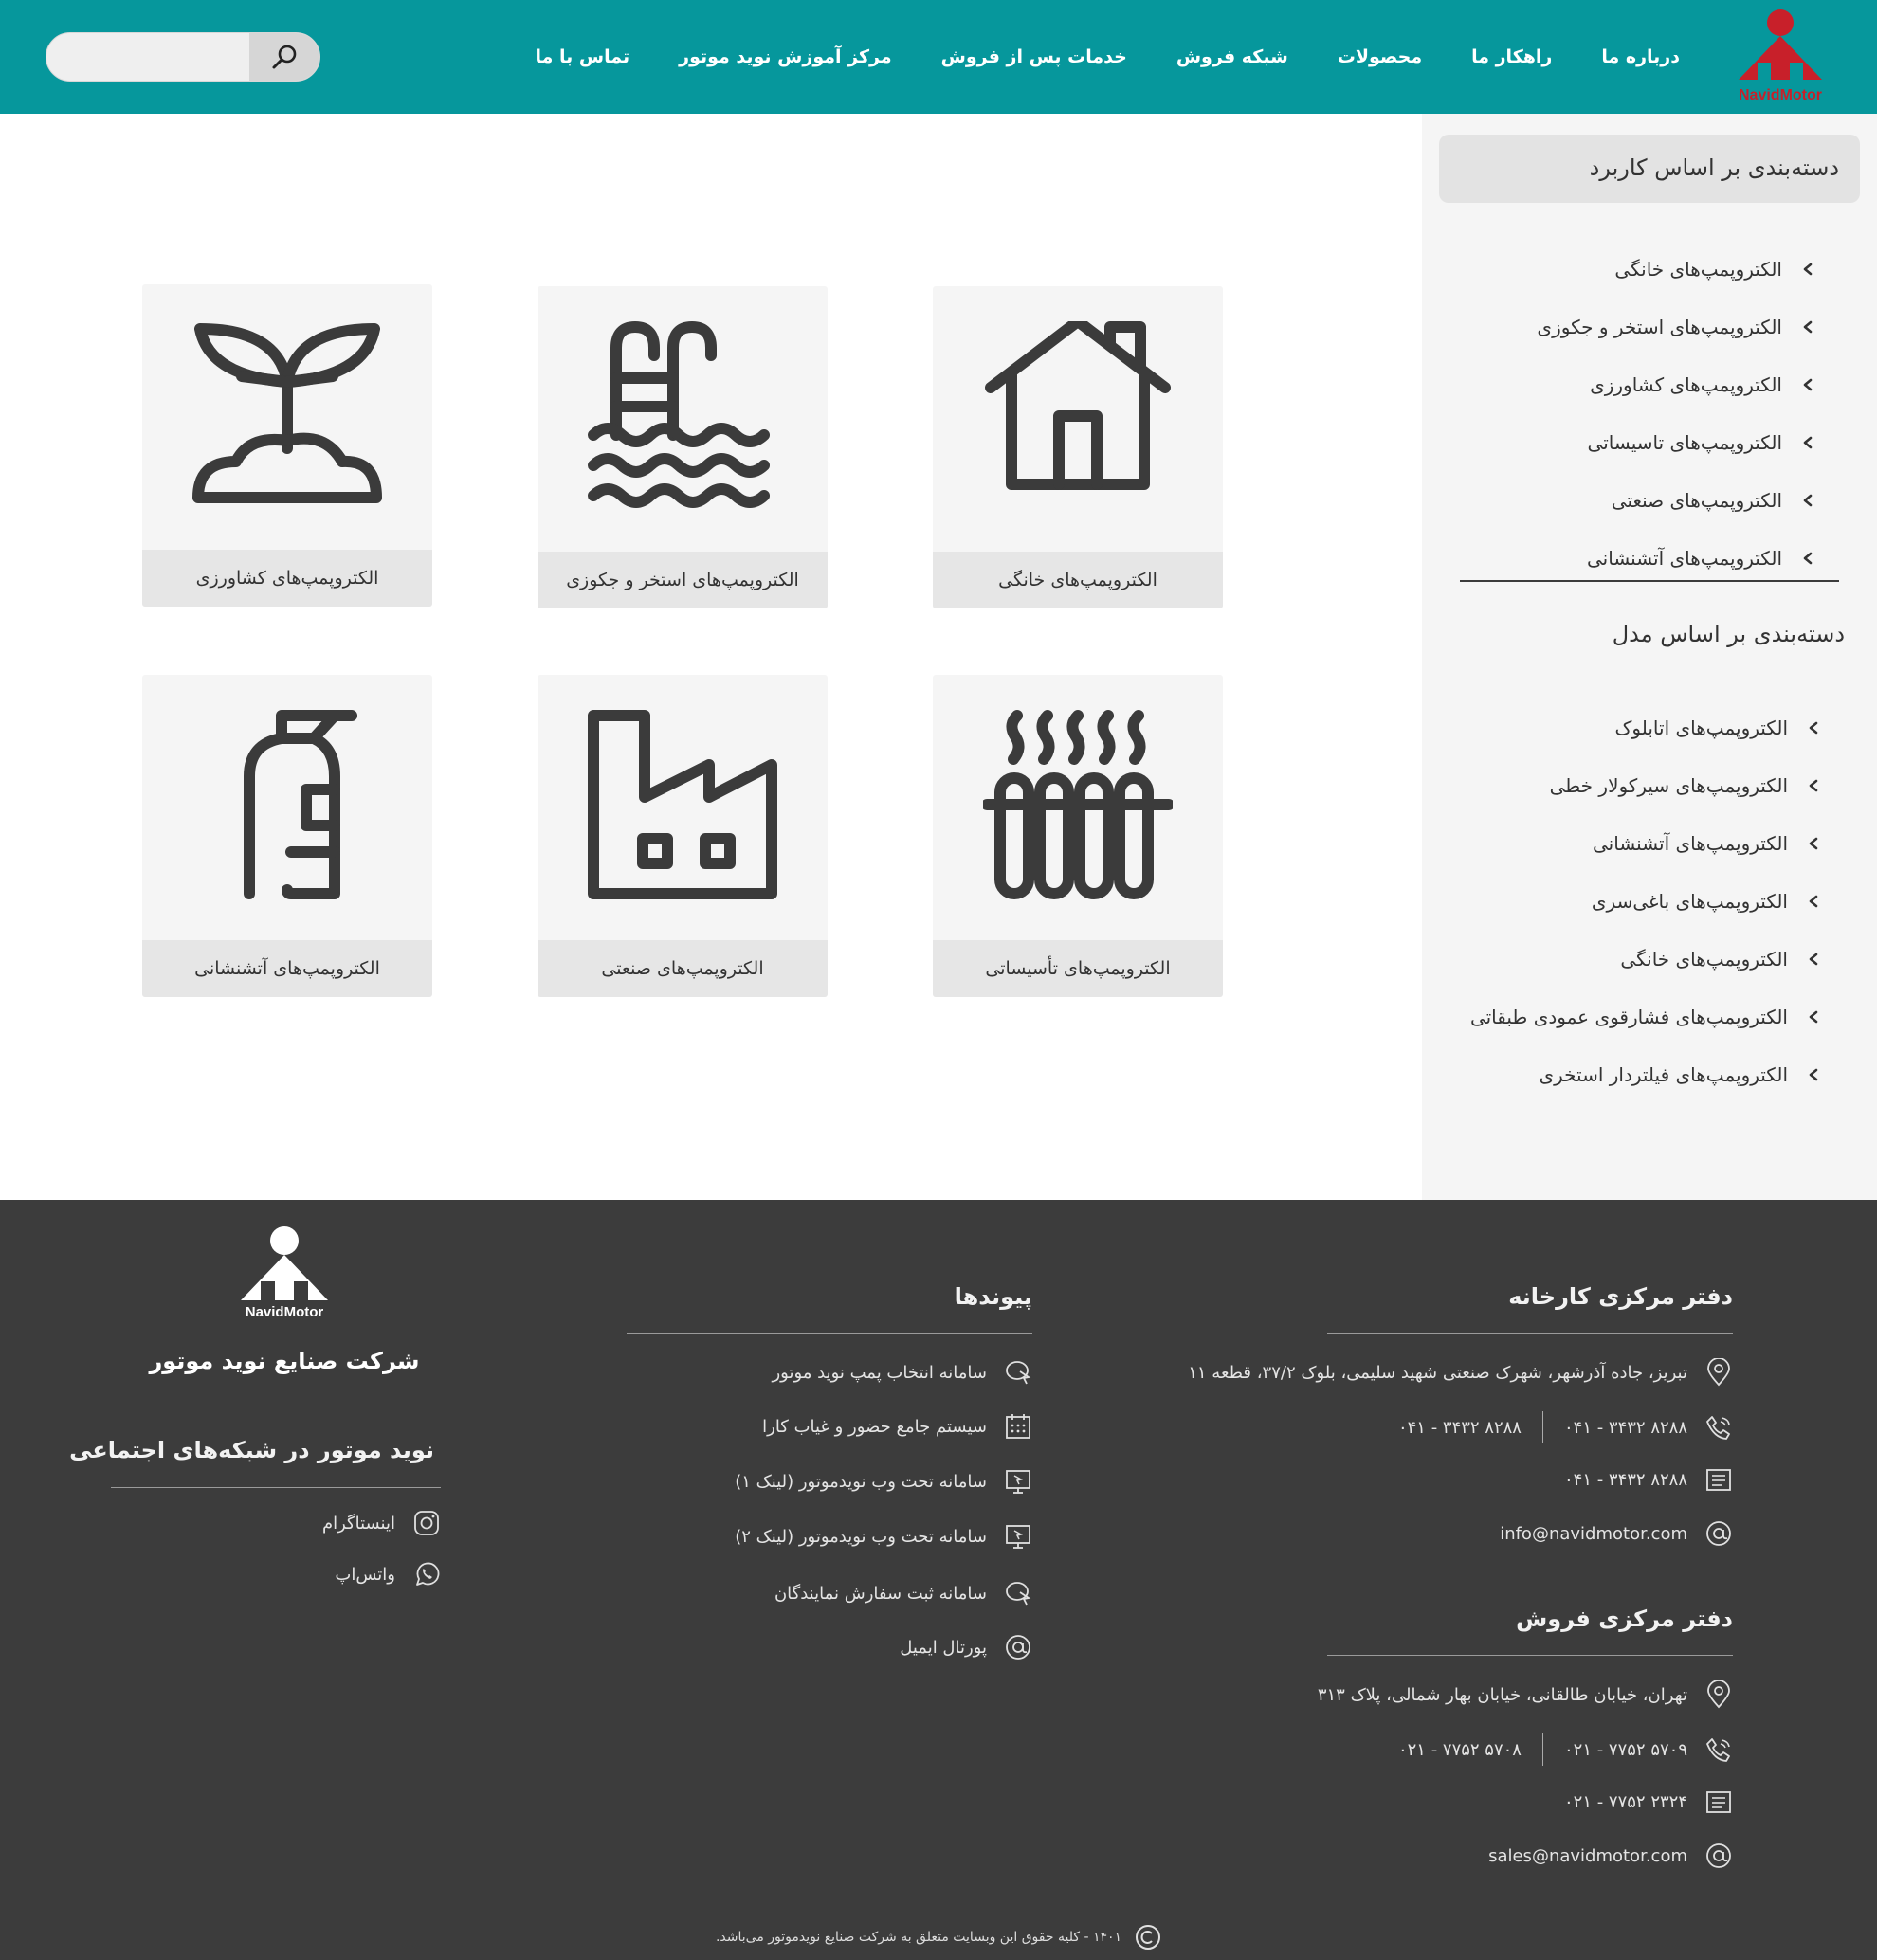 This screenshot has height=1960, width=1877. I want to click on instagram-link: اینستاگرام, so click(382, 1523).